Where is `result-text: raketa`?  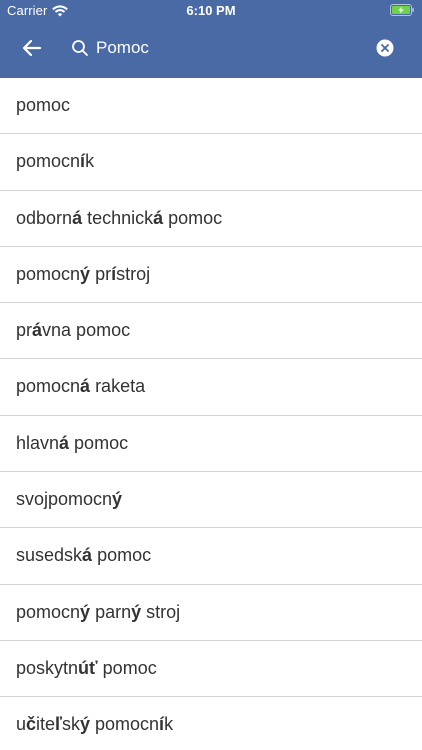
result-text: raketa is located at coordinates (118, 386).